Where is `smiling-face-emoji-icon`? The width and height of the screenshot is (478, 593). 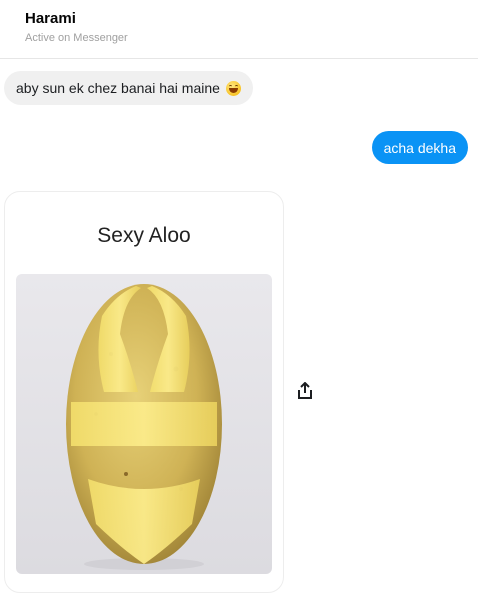
smiling-face-emoji-icon is located at coordinates (233, 88).